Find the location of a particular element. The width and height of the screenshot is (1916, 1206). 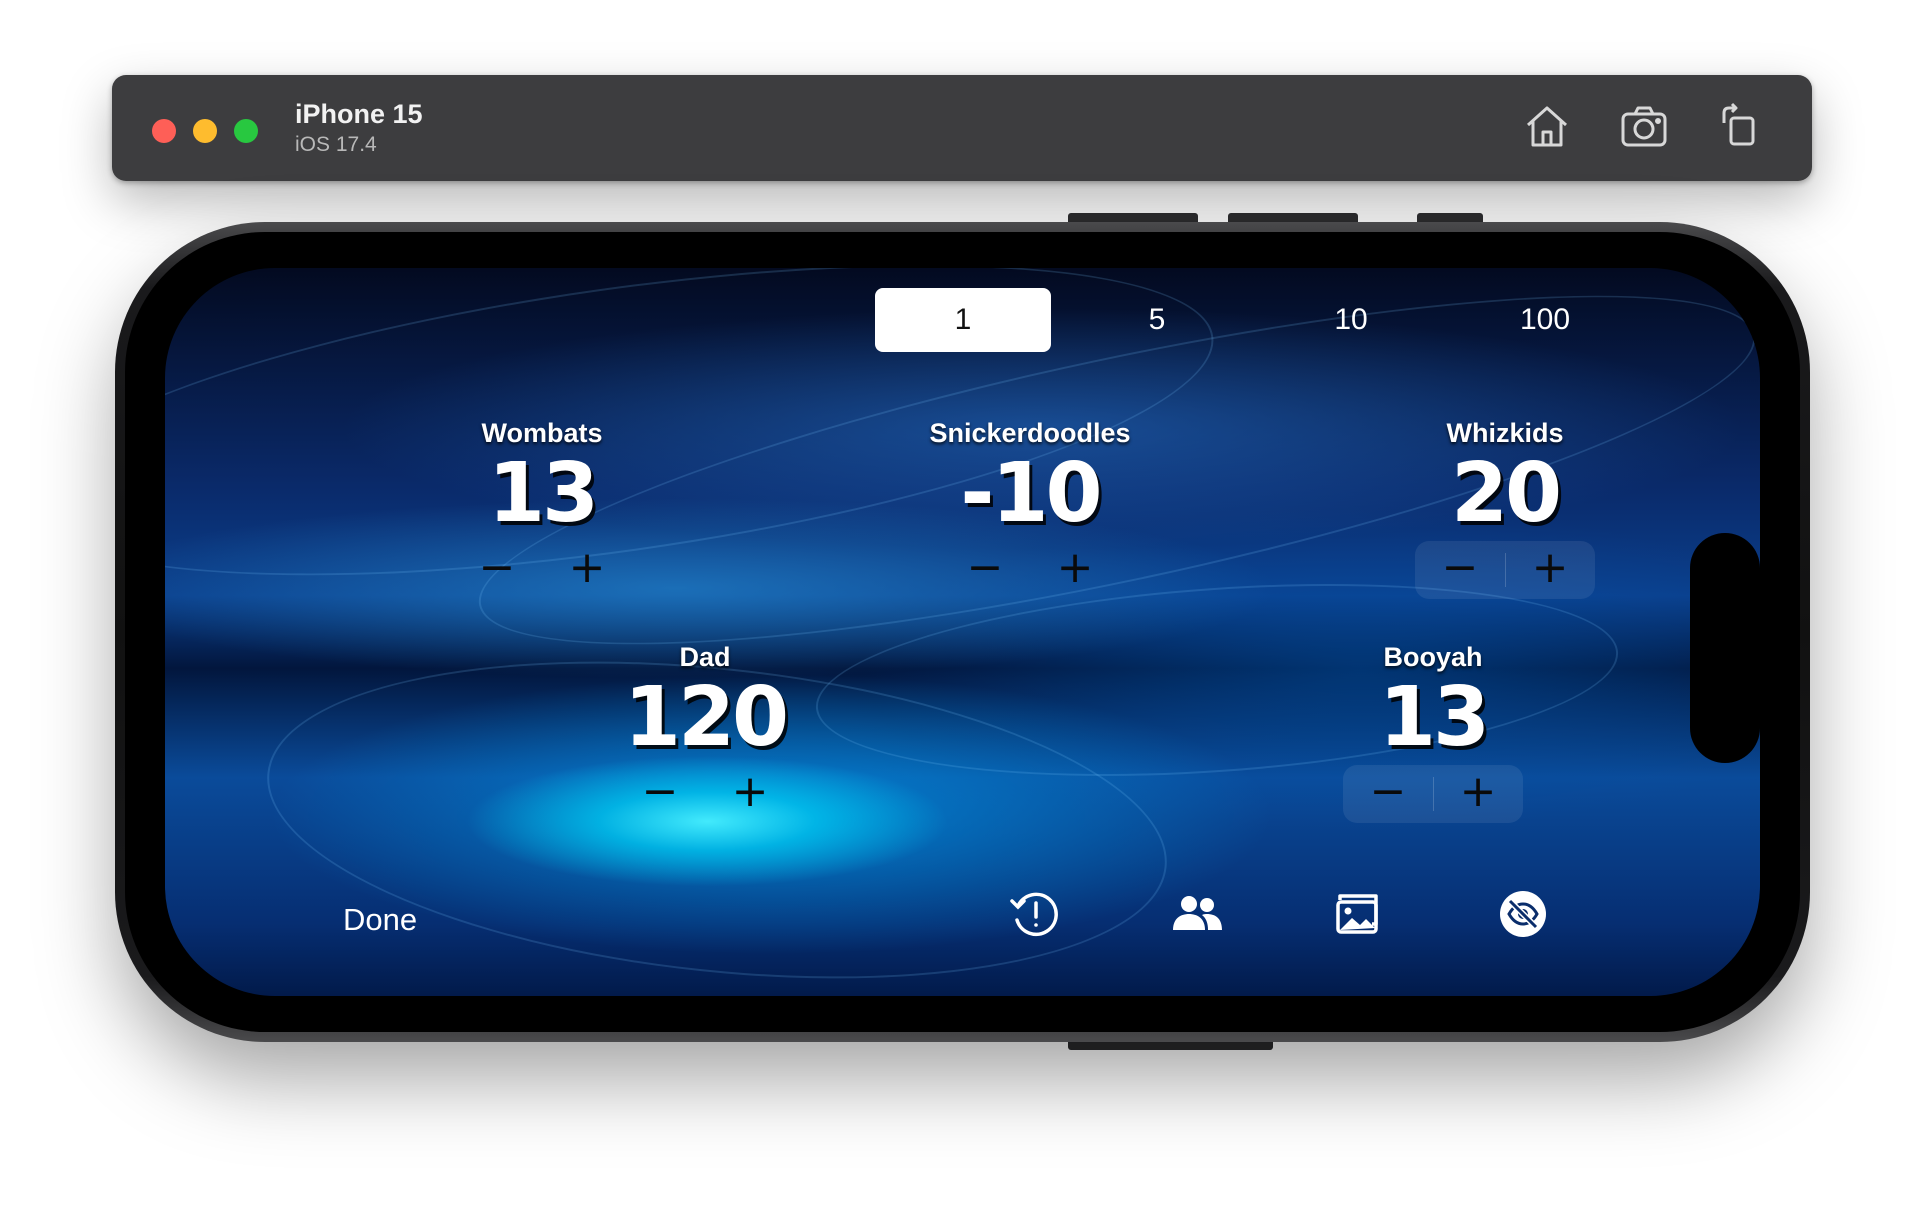

team-card-dad: Dad 120 − + is located at coordinates (705, 732).